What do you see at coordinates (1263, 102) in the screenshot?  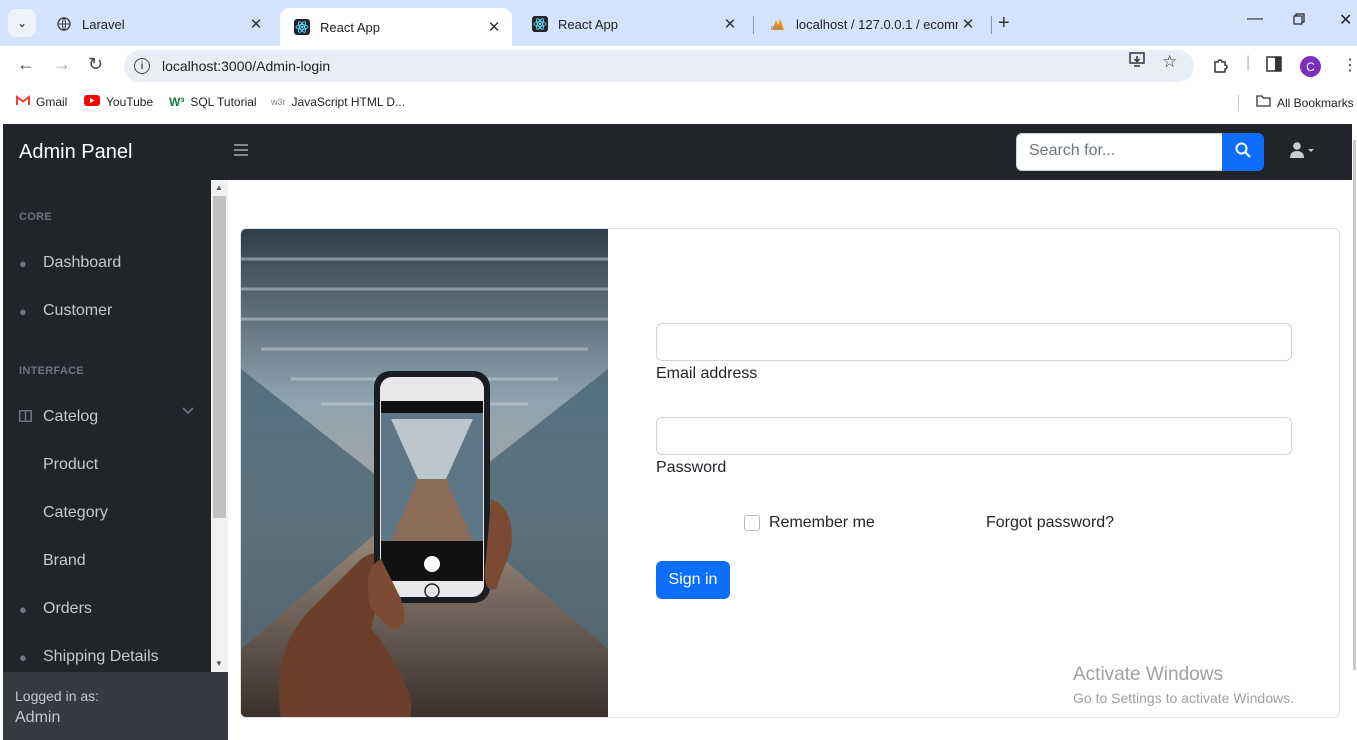 I see `folder-icon` at bounding box center [1263, 102].